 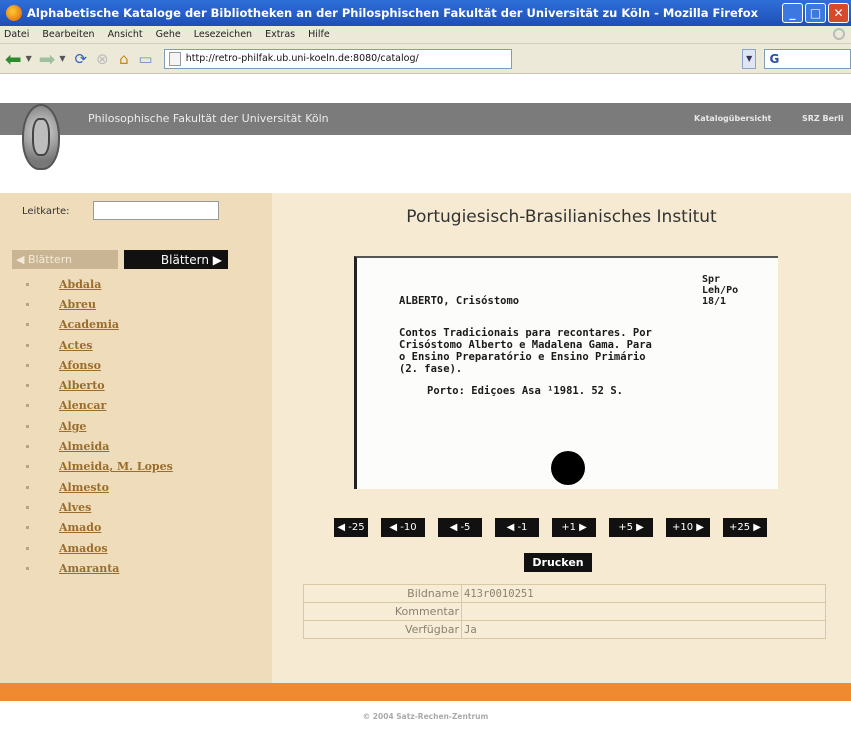 I want to click on list-item: Alberto, so click(x=99, y=385).